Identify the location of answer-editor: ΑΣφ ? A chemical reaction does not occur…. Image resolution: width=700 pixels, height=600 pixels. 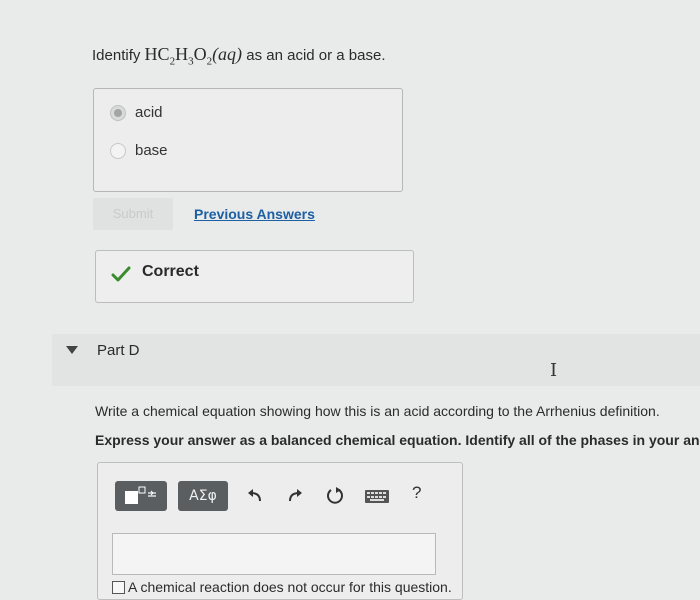
(280, 531).